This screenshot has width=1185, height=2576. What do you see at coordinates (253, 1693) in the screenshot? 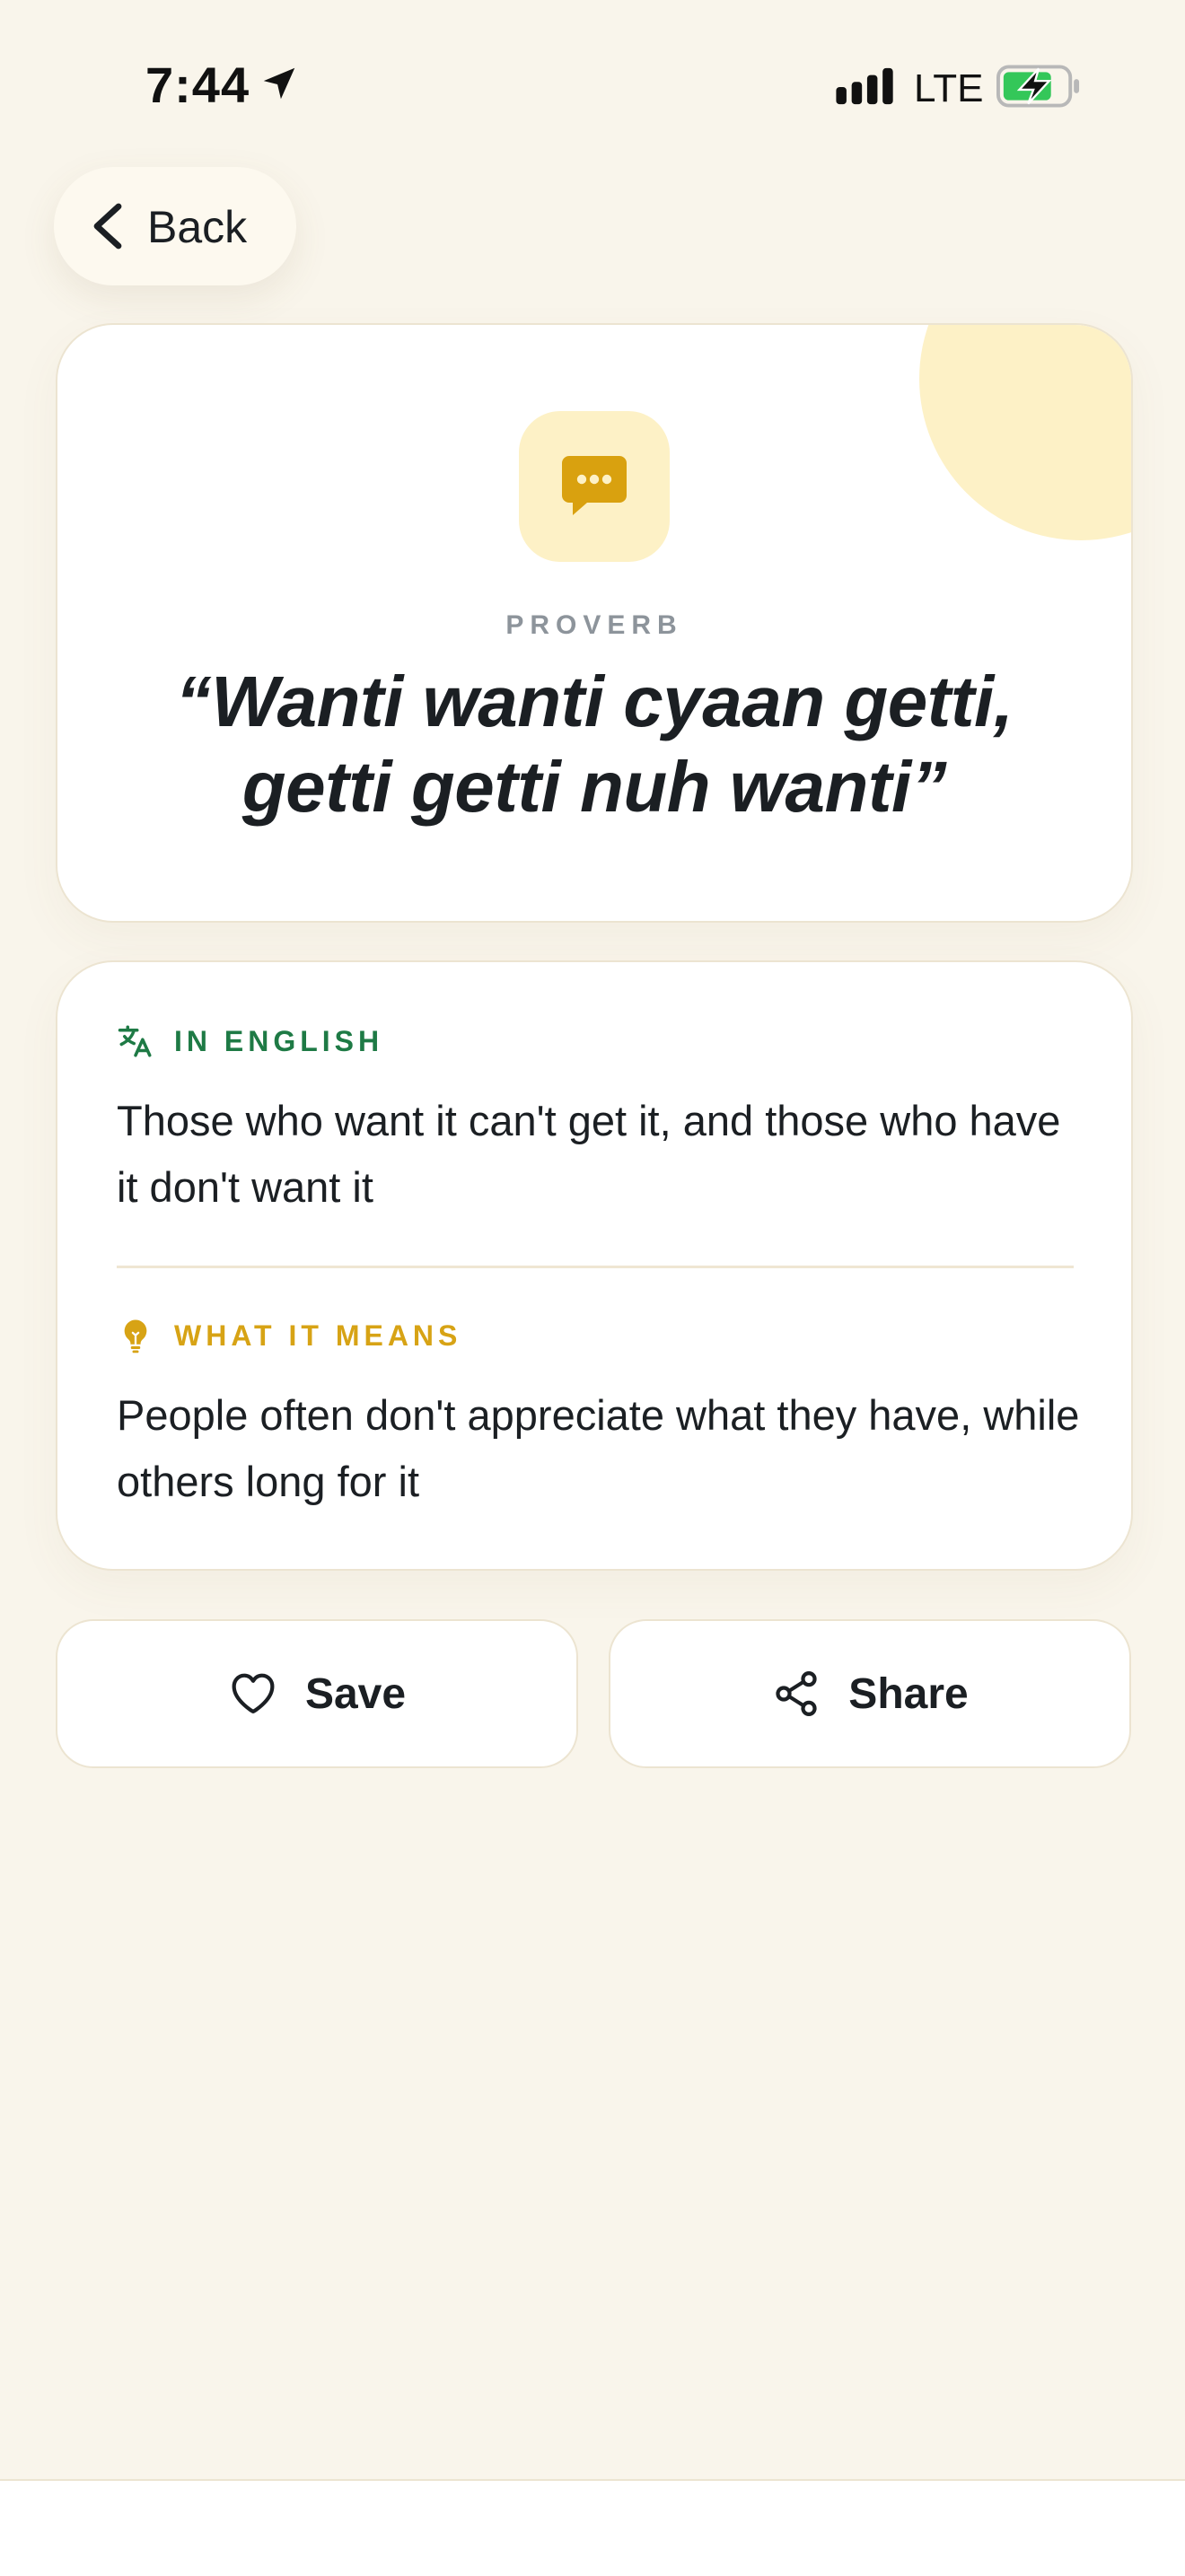
I see `heart-icon` at bounding box center [253, 1693].